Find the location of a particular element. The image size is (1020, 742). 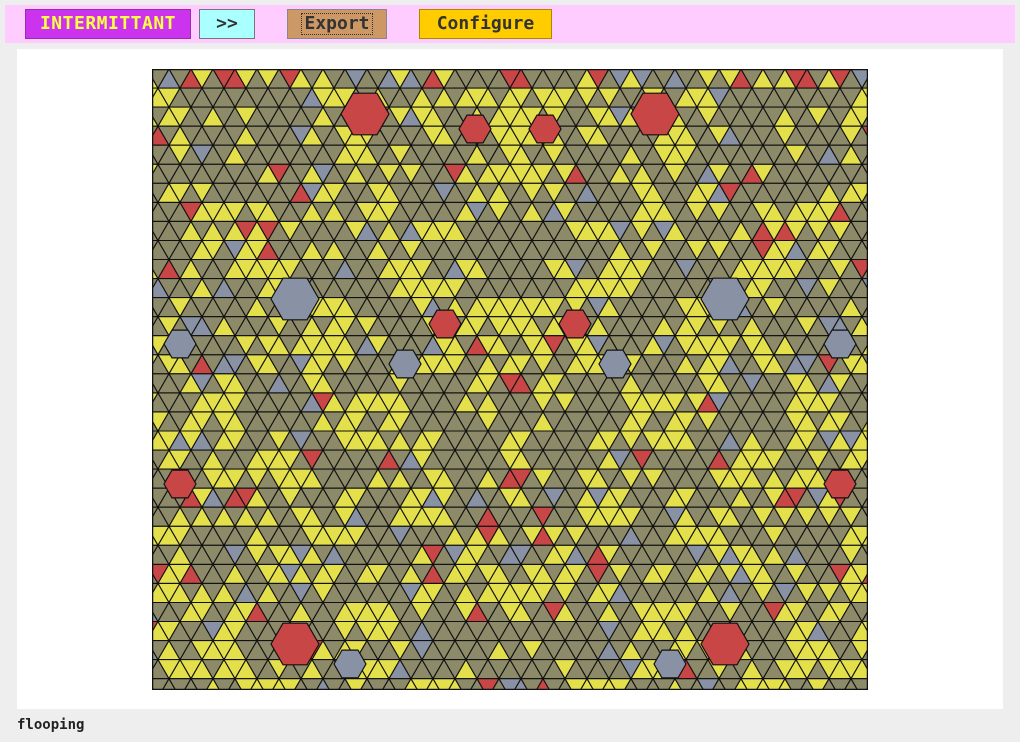

toolbar: INTERMITTANT >> Export Configure is located at coordinates (510, 24).